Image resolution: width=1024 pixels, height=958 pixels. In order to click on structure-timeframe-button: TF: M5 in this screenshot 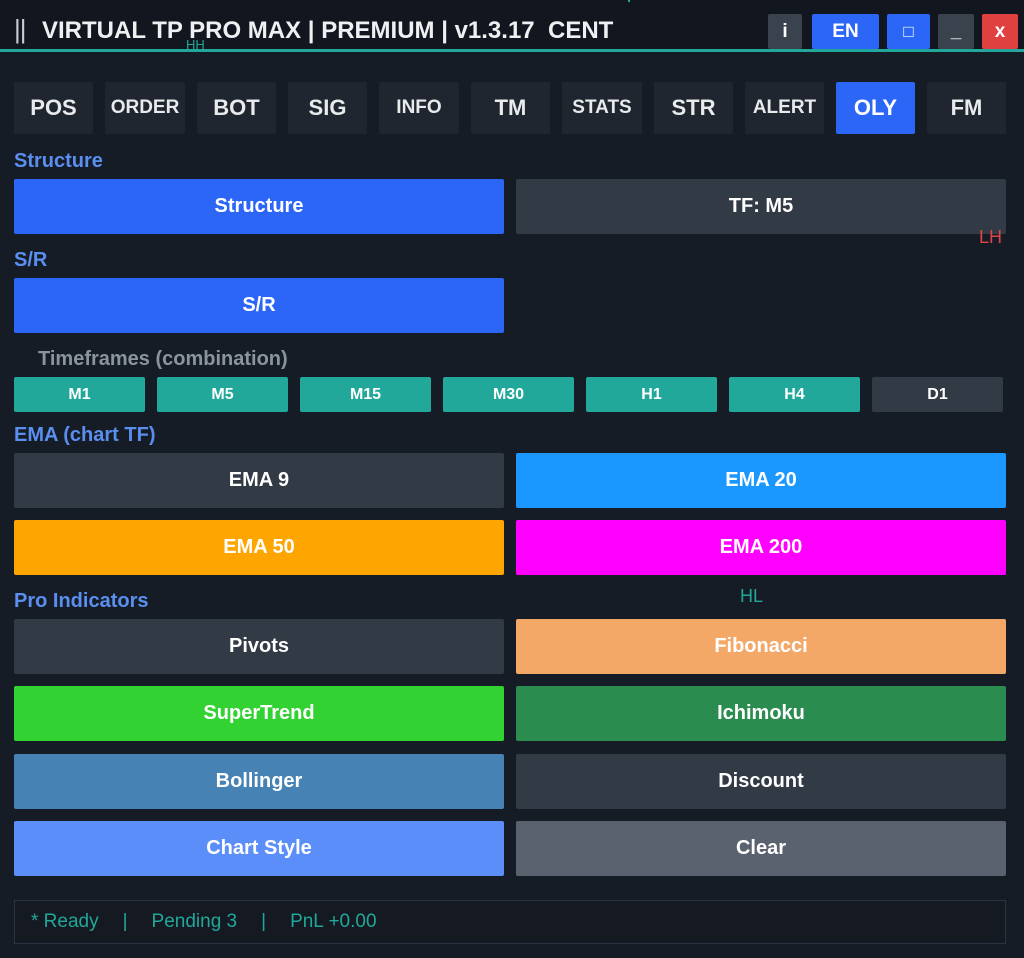, I will do `click(761, 206)`.